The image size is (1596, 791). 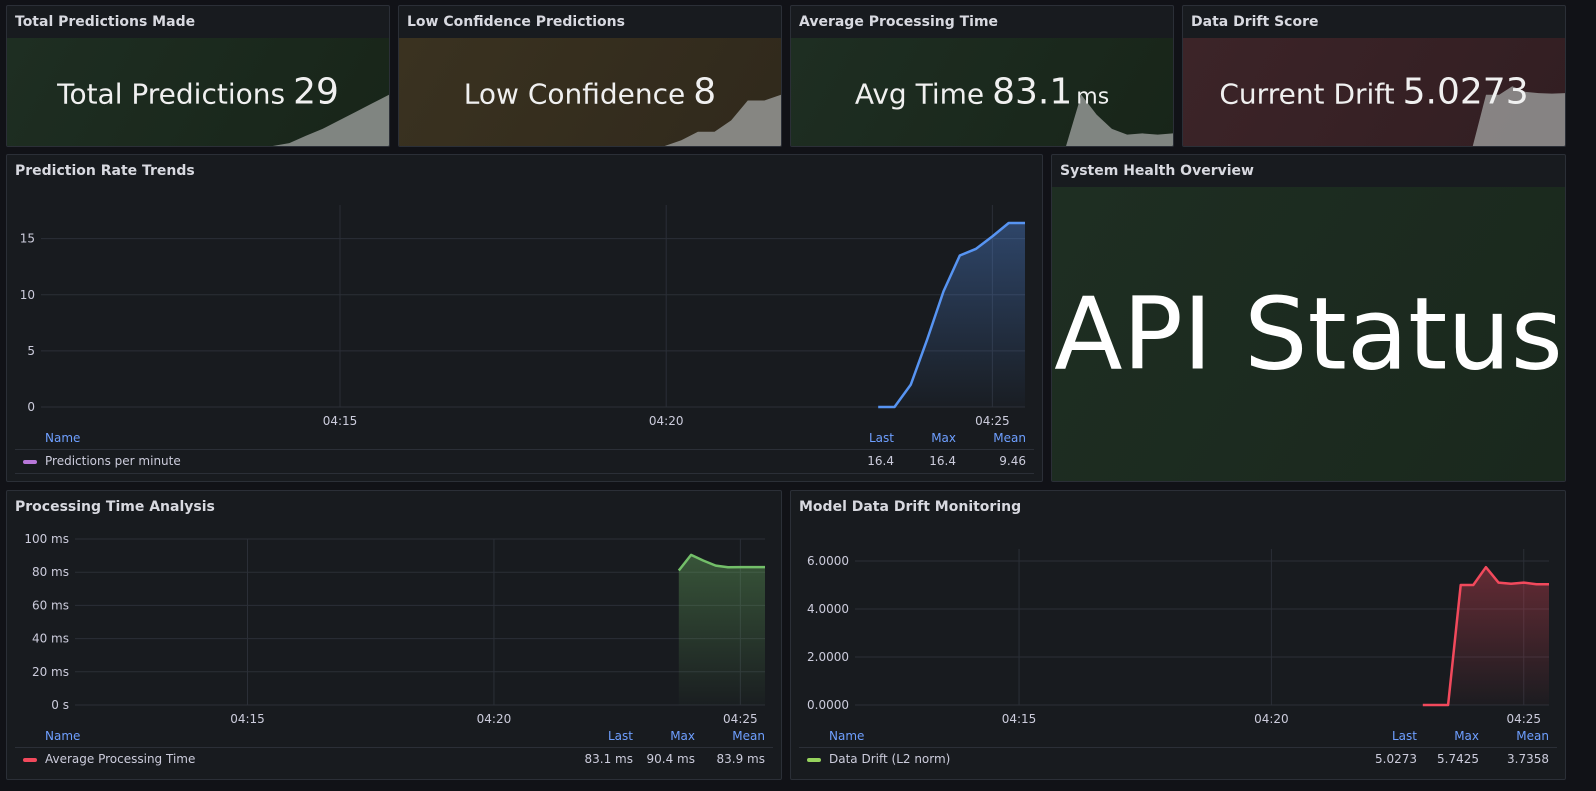 What do you see at coordinates (828, 705) in the screenshot?
I see `y-tick-label: 0.0000` at bounding box center [828, 705].